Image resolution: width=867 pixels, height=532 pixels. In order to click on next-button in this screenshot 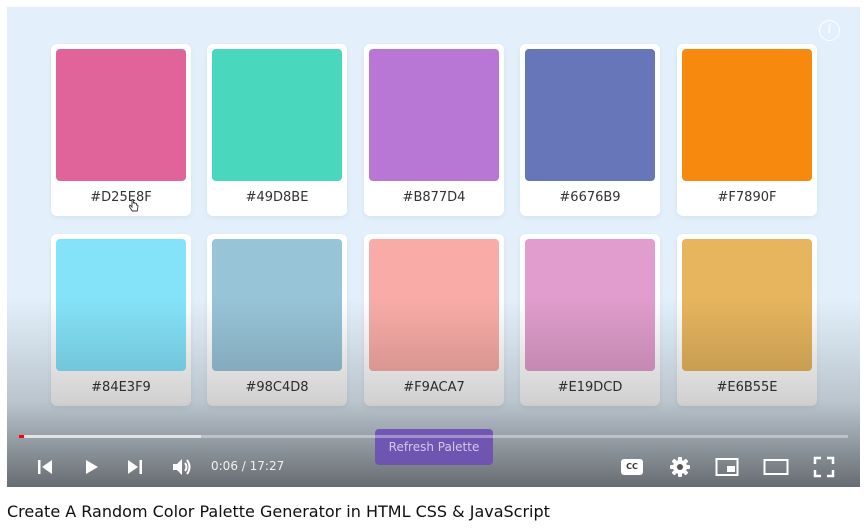, I will do `click(135, 467)`.